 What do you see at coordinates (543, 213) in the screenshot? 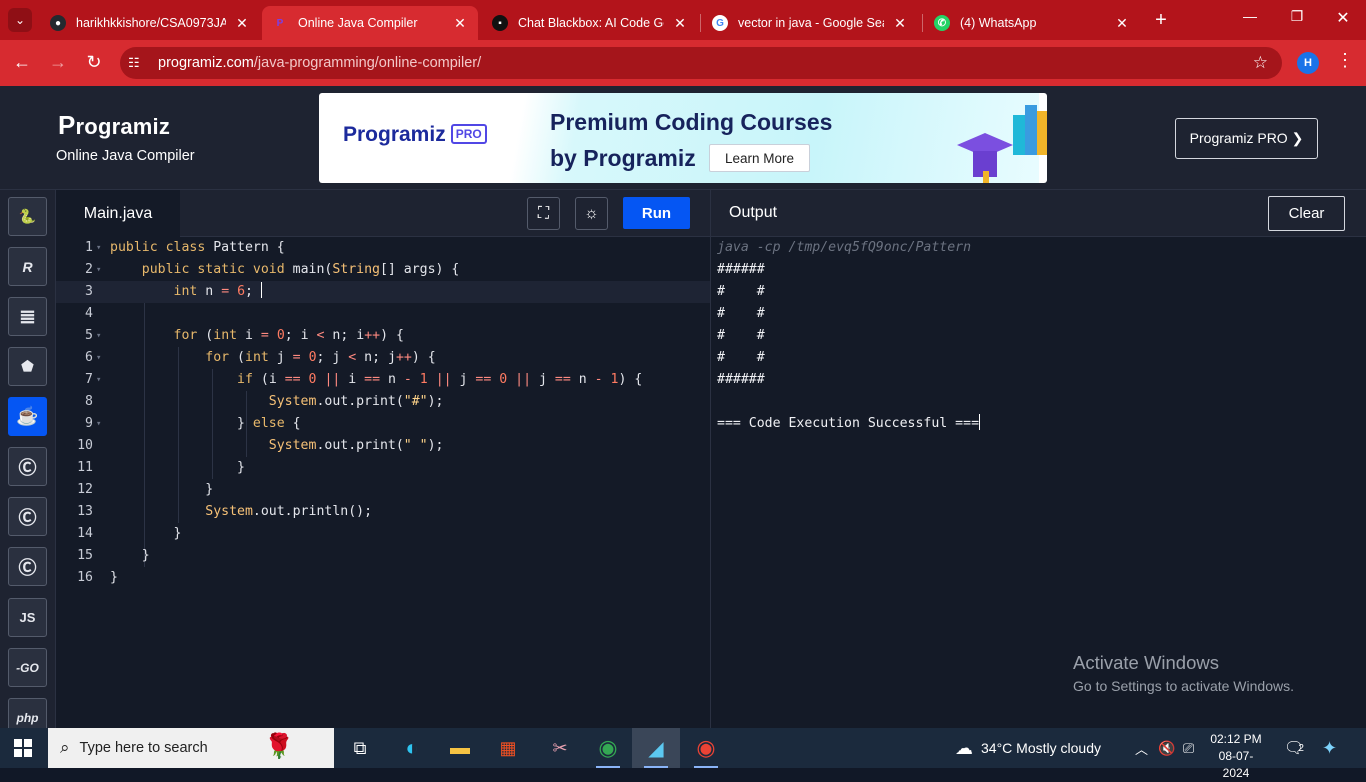
I see `fullscreen-icon: ⛶` at bounding box center [543, 213].